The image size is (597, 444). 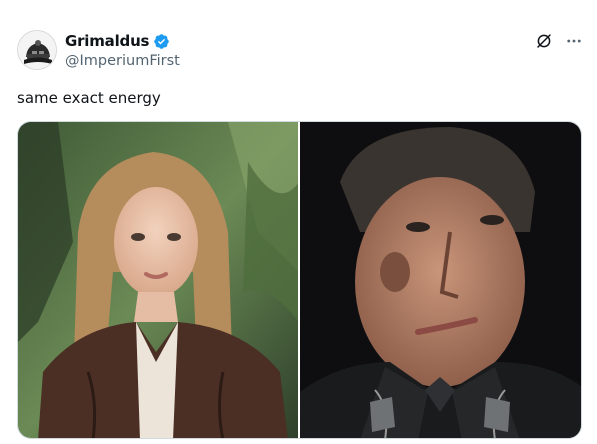 I want to click on tweet-text: same exact energy, so click(x=89, y=98).